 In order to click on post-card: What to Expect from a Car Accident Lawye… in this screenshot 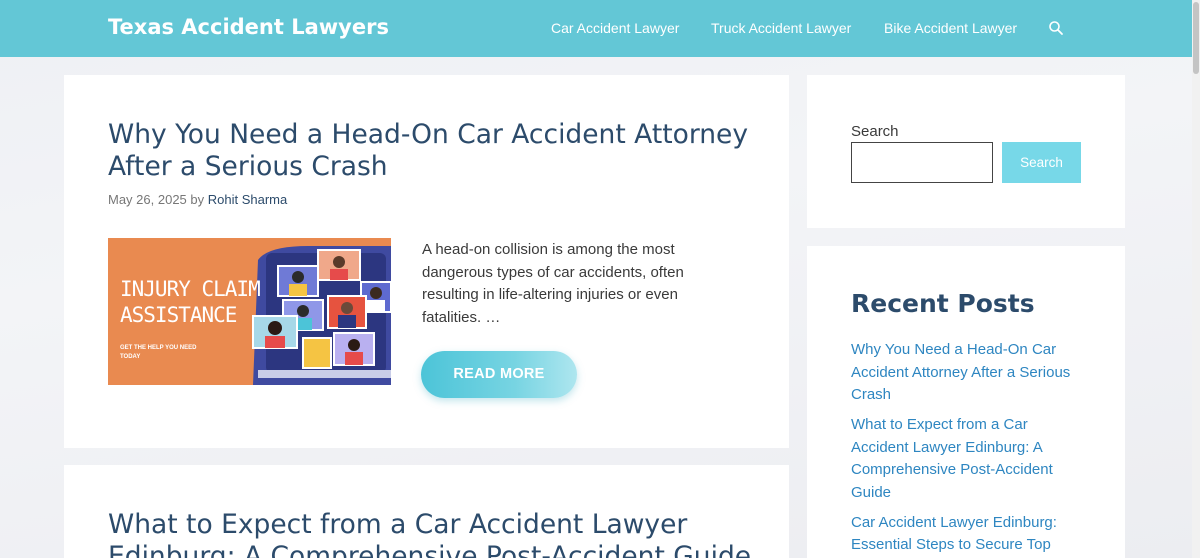, I will do `click(426, 511)`.